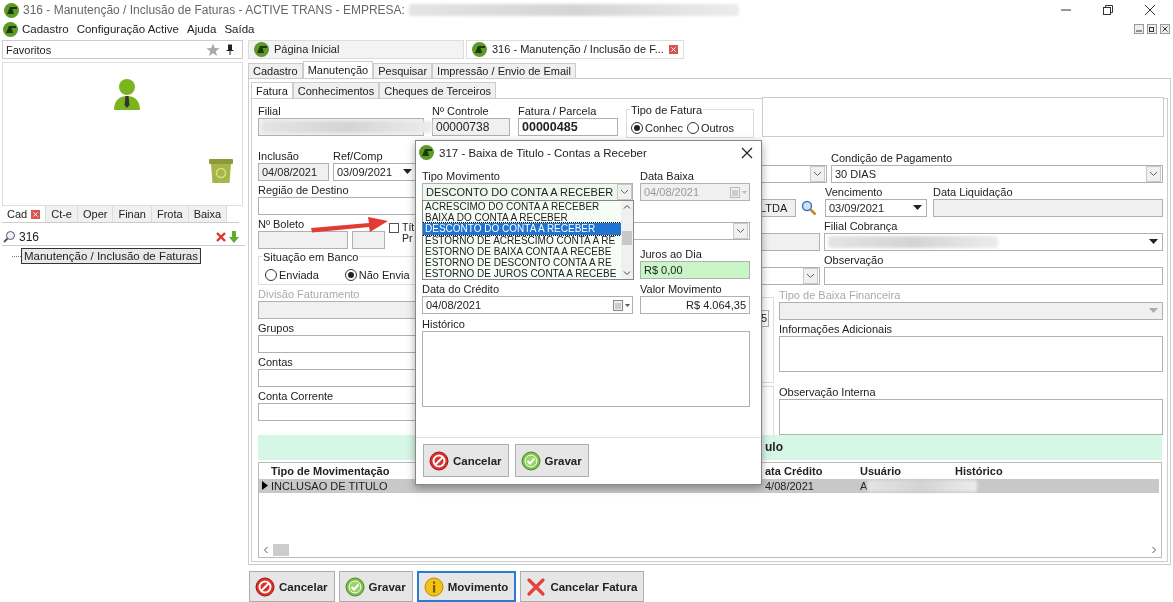 This screenshot has height=602, width=1173. Describe the element at coordinates (276, 362) in the screenshot. I see `field-label: Contas` at that location.